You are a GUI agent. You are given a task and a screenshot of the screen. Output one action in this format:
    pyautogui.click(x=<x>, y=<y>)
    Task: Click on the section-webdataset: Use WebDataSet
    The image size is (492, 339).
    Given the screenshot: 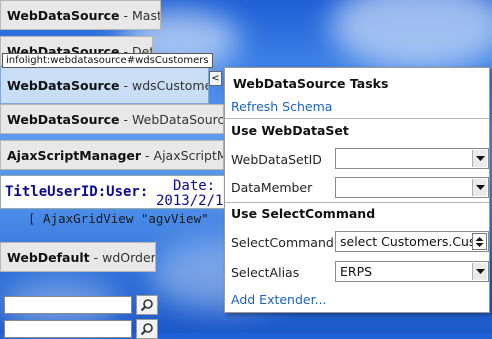 What is the action you would take?
    pyautogui.click(x=290, y=130)
    